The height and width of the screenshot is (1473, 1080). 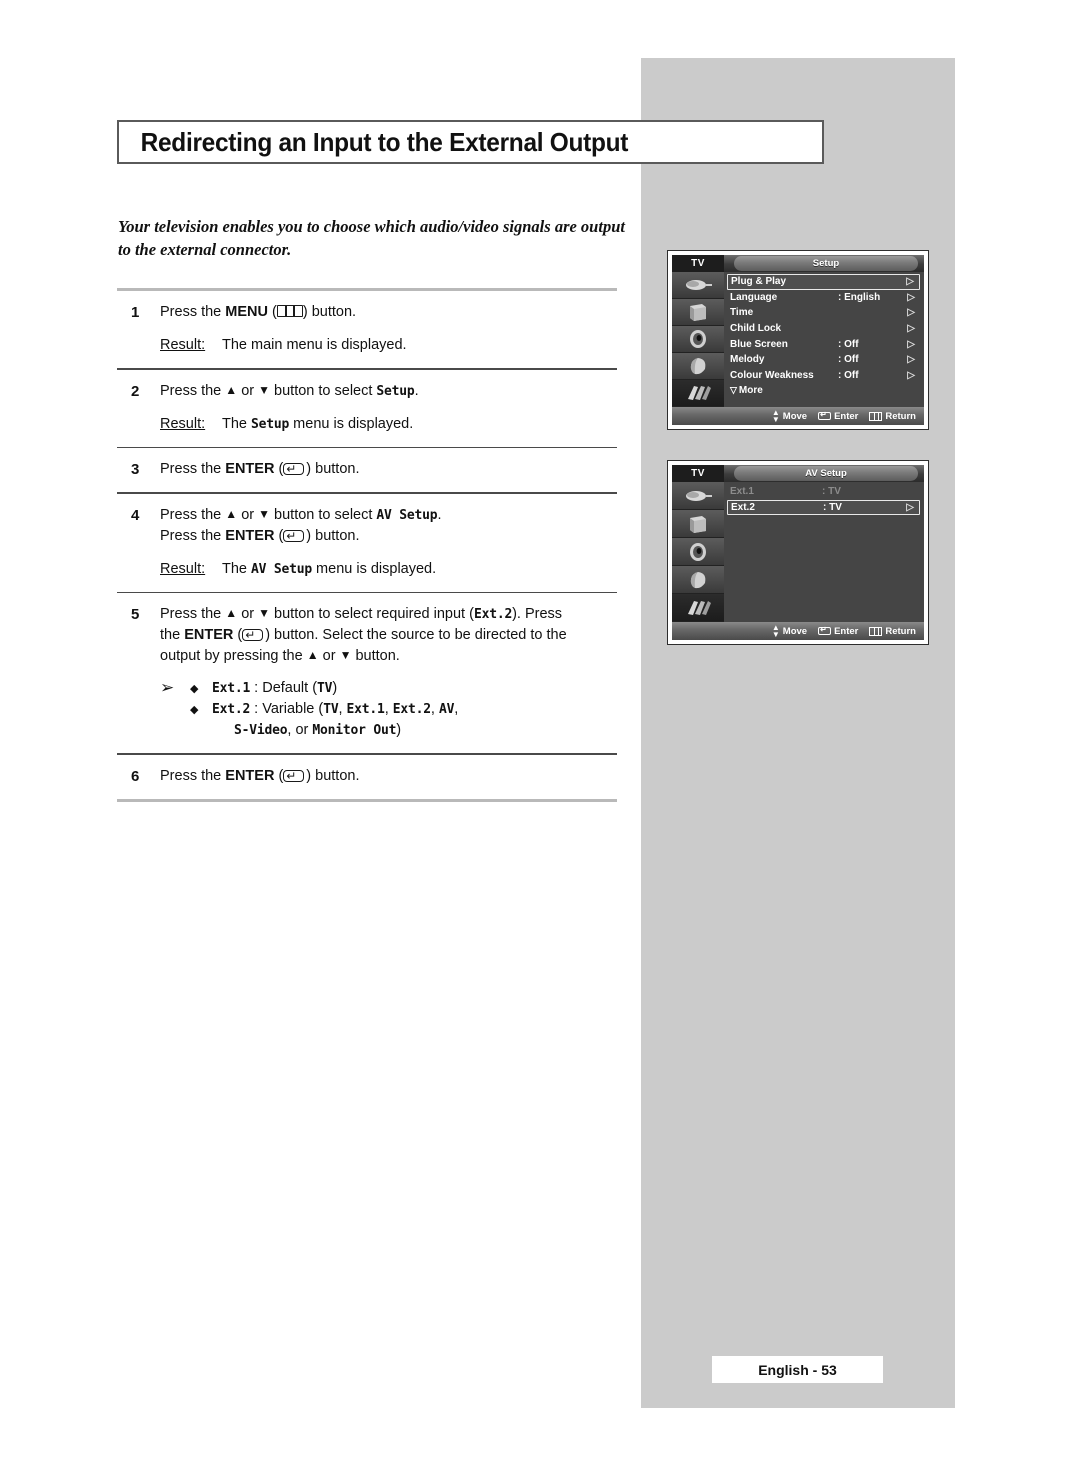 I want to click on step-number: 1, so click(x=135, y=312).